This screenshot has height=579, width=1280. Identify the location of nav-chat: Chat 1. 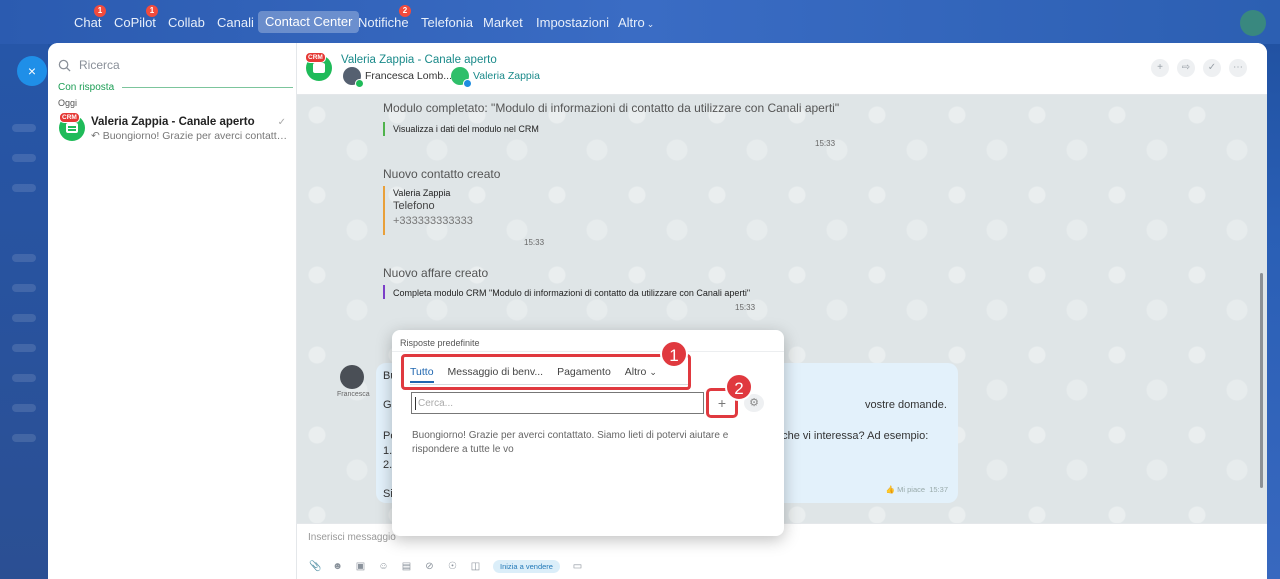
(90, 19).